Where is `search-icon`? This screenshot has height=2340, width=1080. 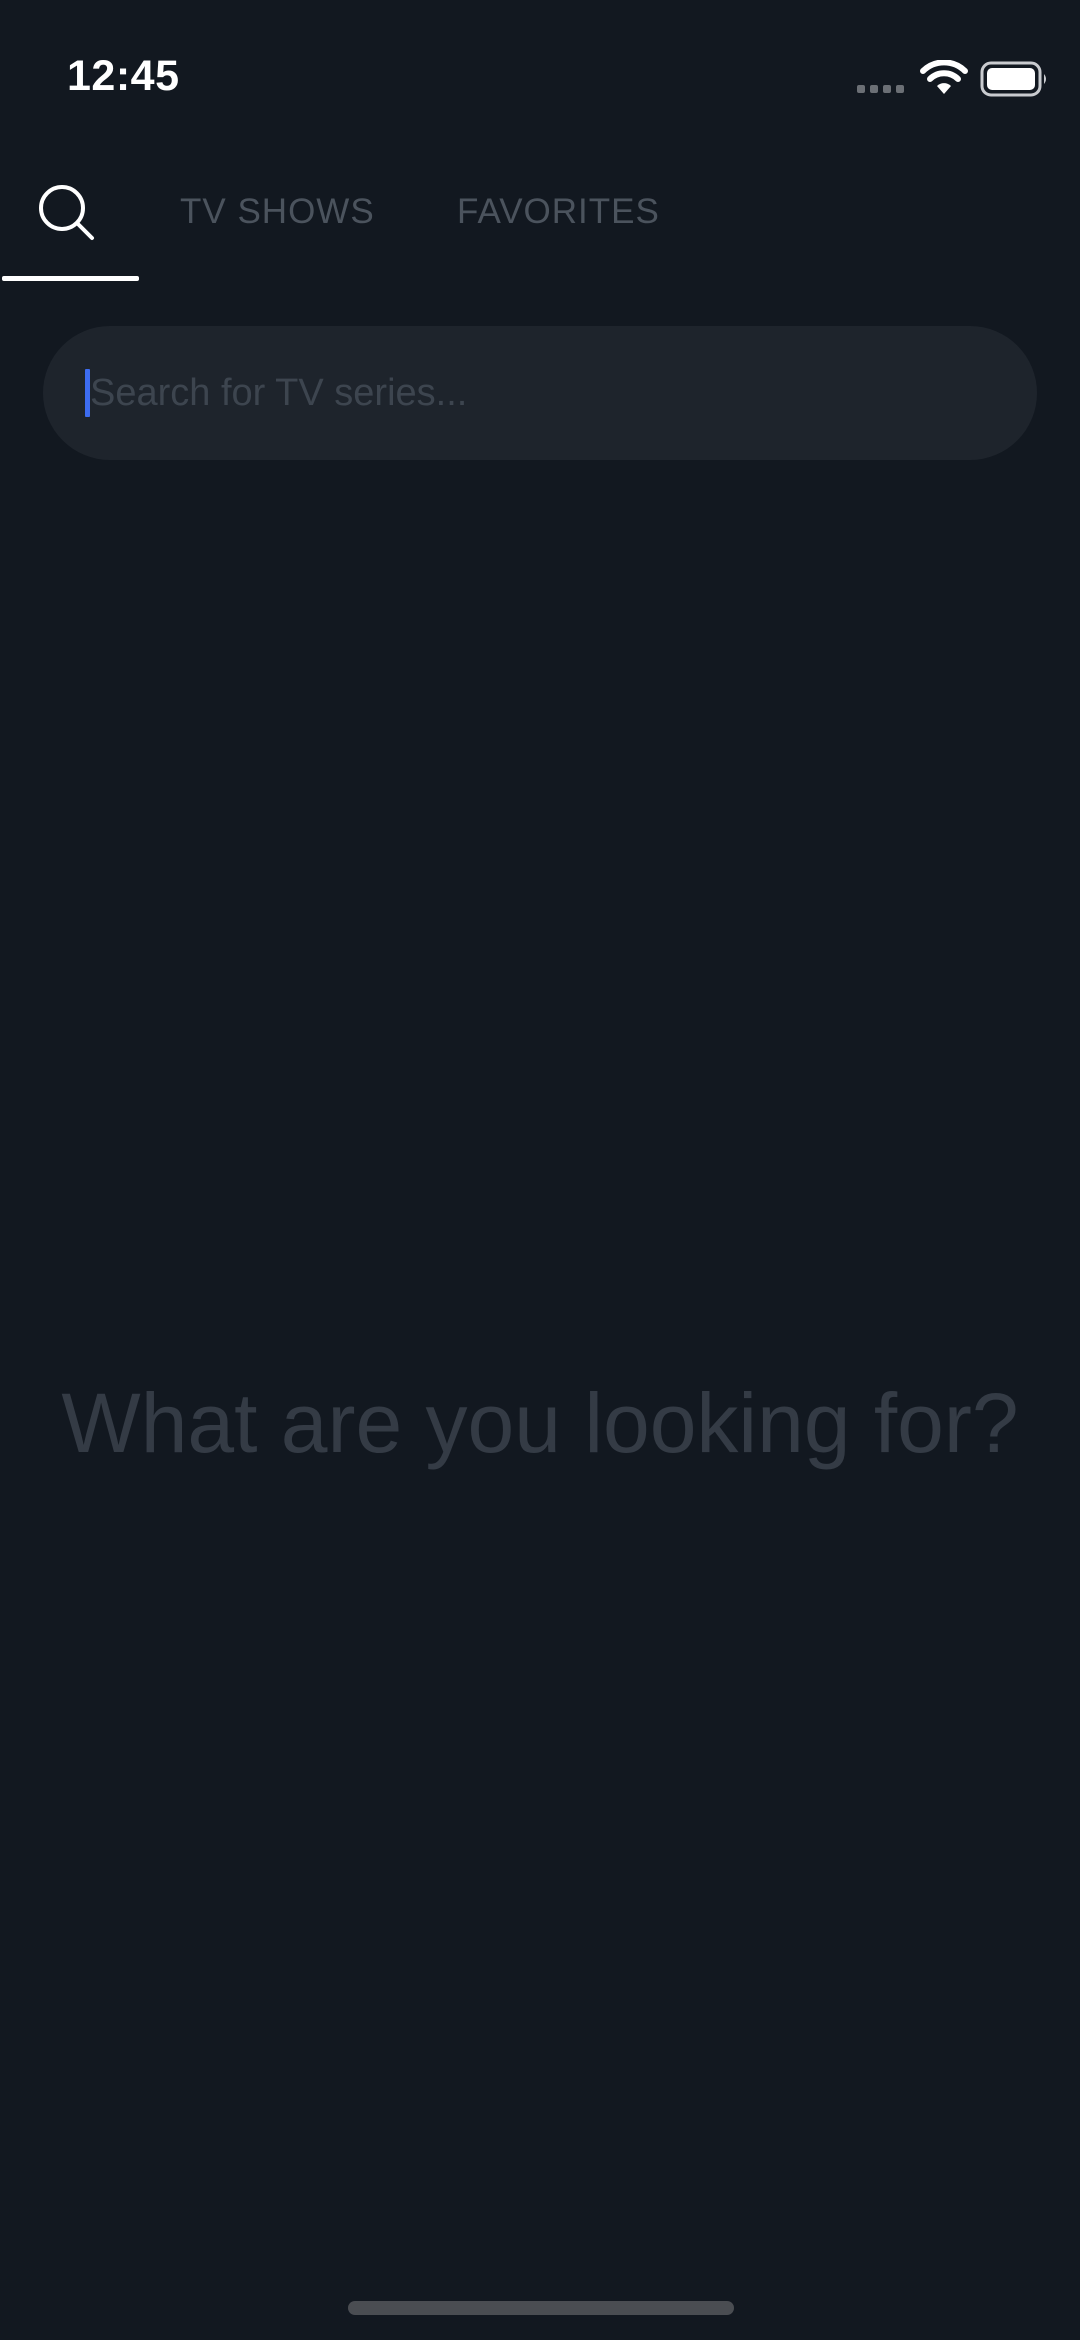 search-icon is located at coordinates (66, 212).